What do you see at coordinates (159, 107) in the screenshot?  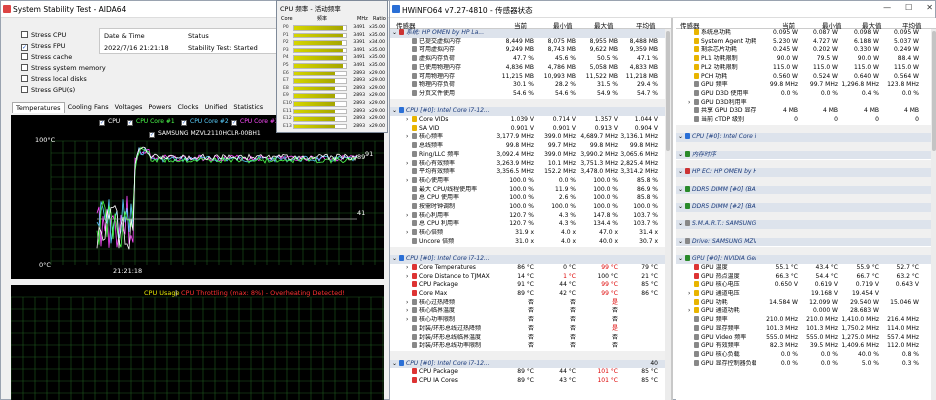 I see `graph-tab: Powers` at bounding box center [159, 107].